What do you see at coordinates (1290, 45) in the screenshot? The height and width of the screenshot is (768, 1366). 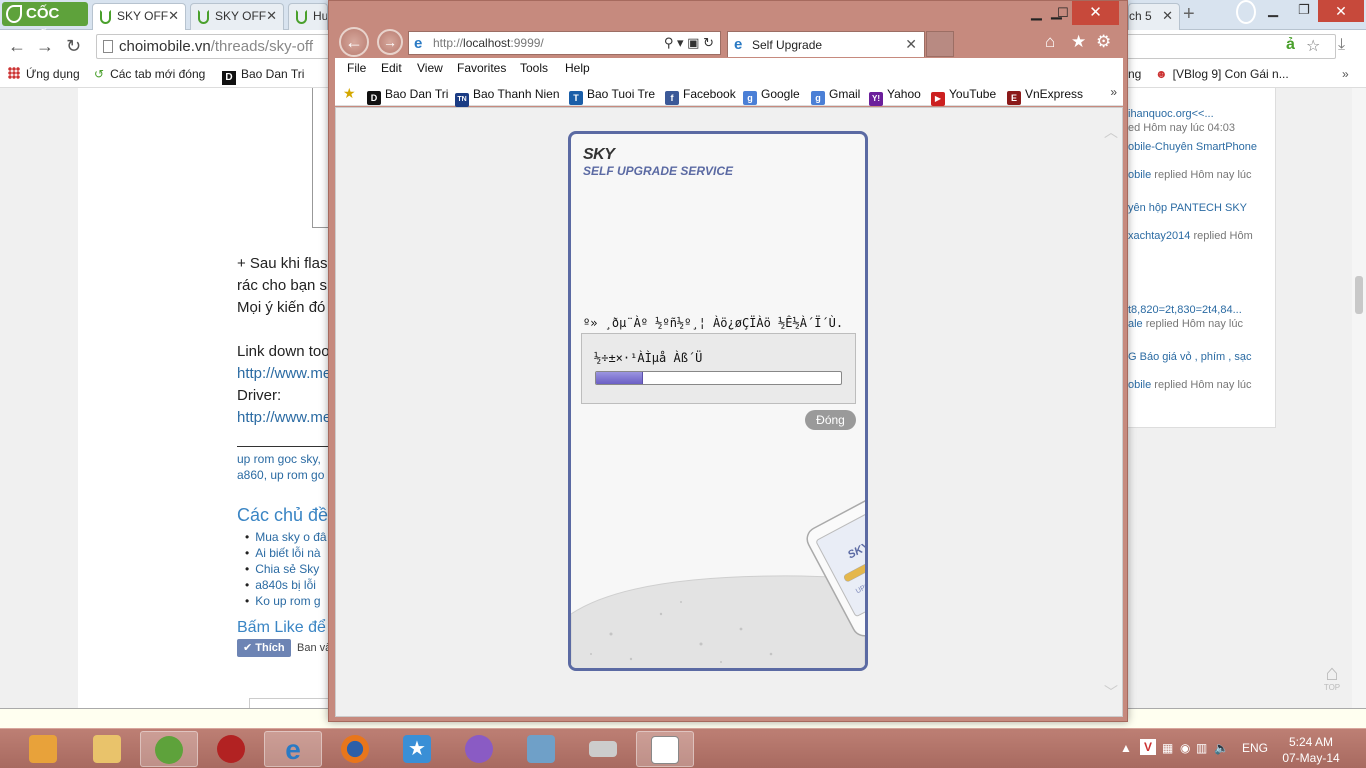 I see `coccoc-dictionary-icon: ả` at bounding box center [1290, 45].